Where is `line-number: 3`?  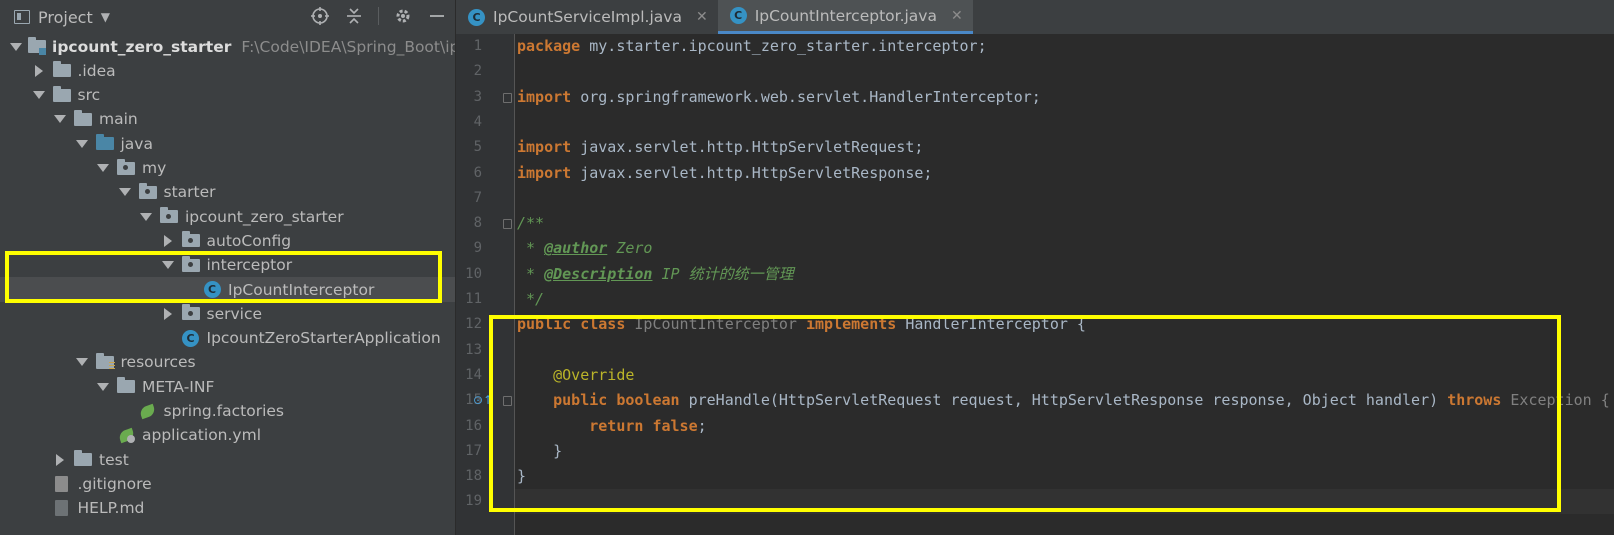 line-number: 3 is located at coordinates (469, 97).